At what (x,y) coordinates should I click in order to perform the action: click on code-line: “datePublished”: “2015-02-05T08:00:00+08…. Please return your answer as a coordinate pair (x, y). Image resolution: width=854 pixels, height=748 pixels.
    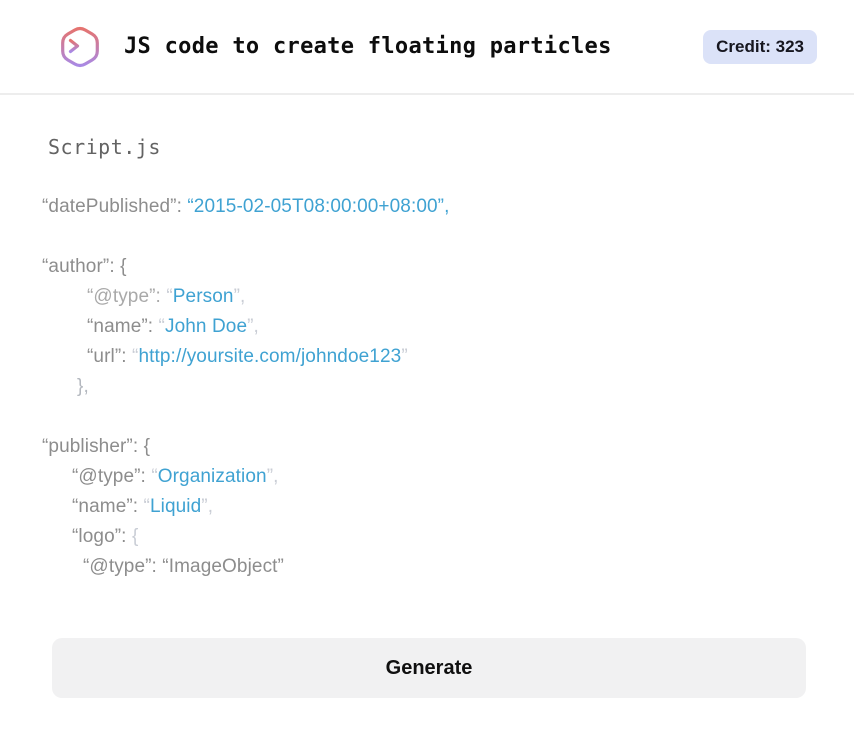
    Looking at the image, I should click on (425, 207).